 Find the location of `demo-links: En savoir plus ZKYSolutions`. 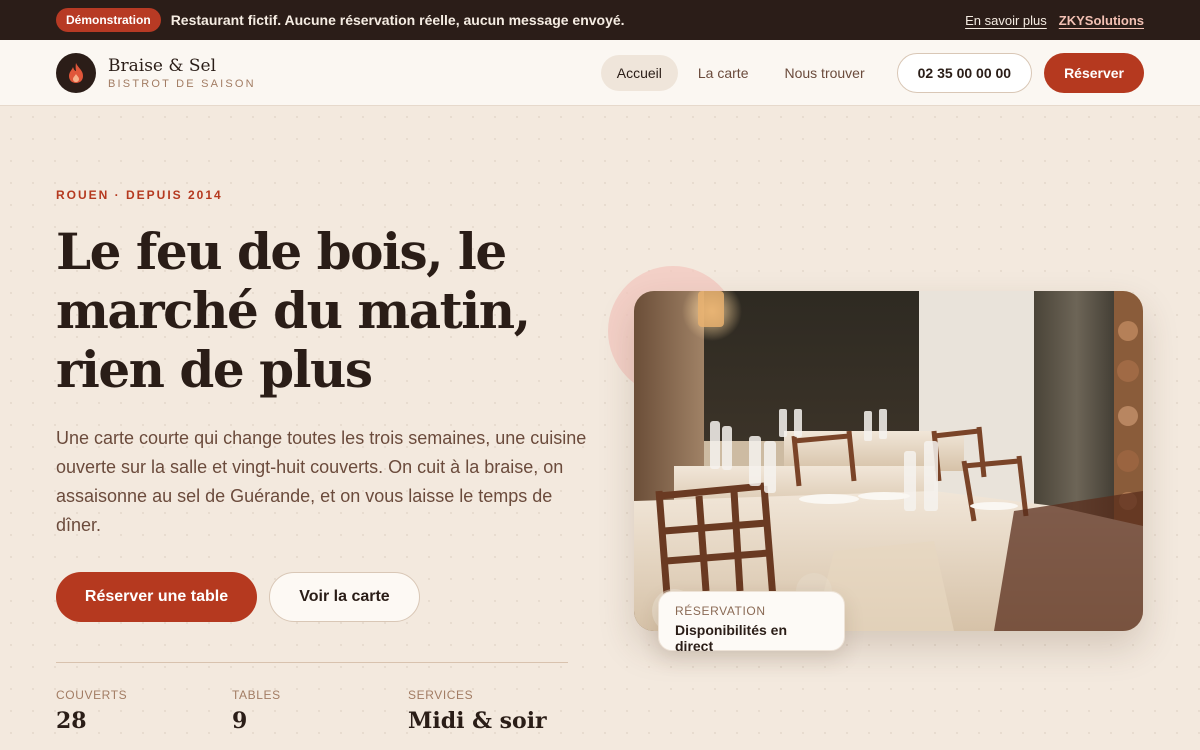

demo-links: En savoir plus ZKYSolutions is located at coordinates (1054, 20).